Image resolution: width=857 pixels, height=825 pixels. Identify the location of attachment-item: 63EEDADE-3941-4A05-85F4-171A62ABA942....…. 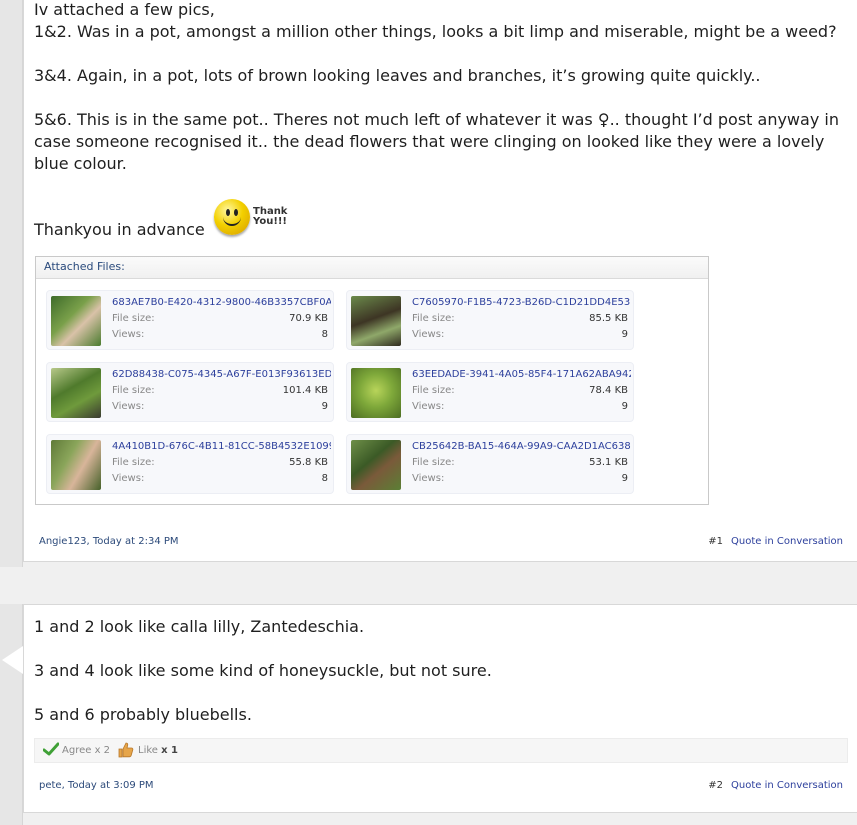
(490, 392).